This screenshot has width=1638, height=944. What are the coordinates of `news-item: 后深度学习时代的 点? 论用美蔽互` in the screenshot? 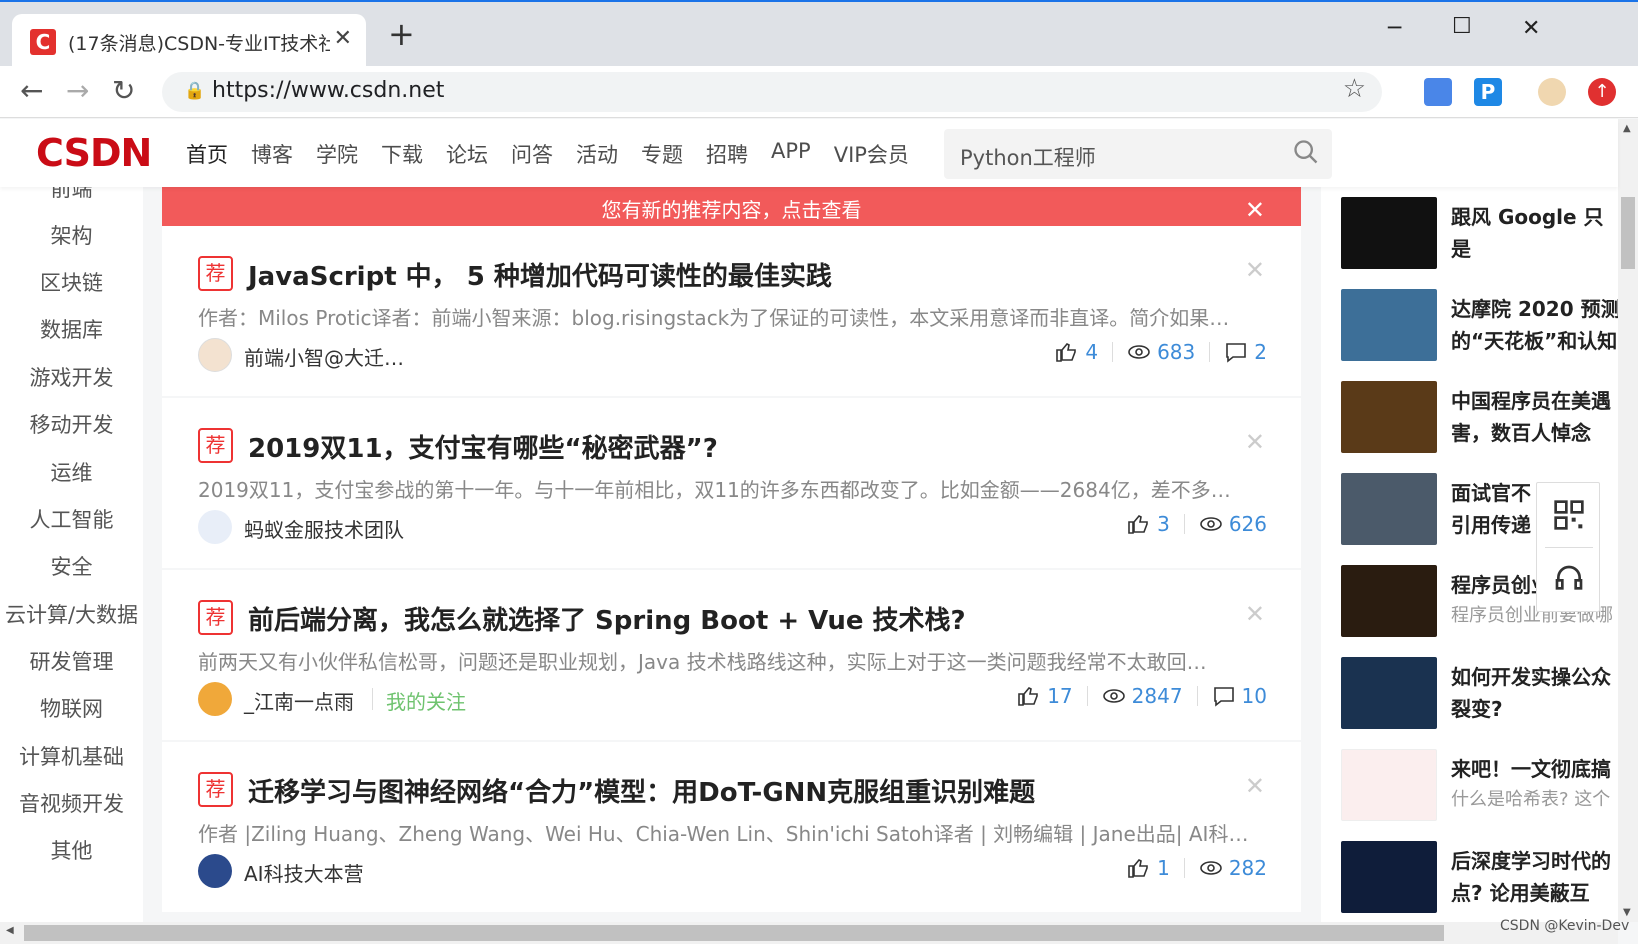 It's located at (1479, 877).